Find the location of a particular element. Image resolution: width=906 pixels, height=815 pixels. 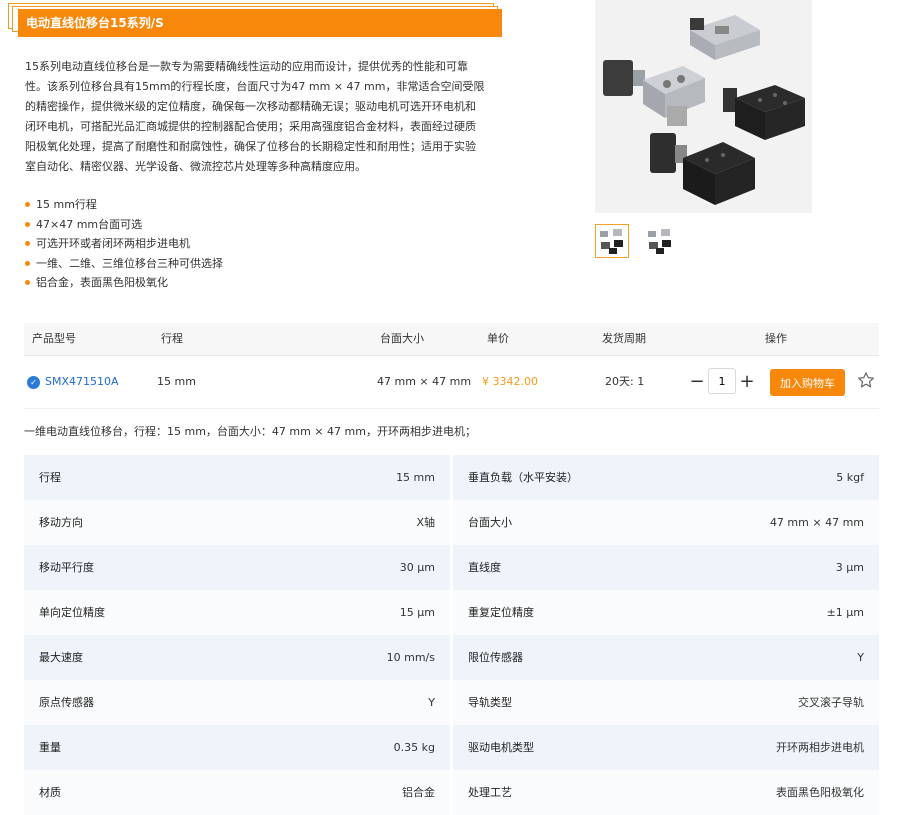

spec-cell: 垂直负载（水平安装） 5 kgf is located at coordinates (666, 477).